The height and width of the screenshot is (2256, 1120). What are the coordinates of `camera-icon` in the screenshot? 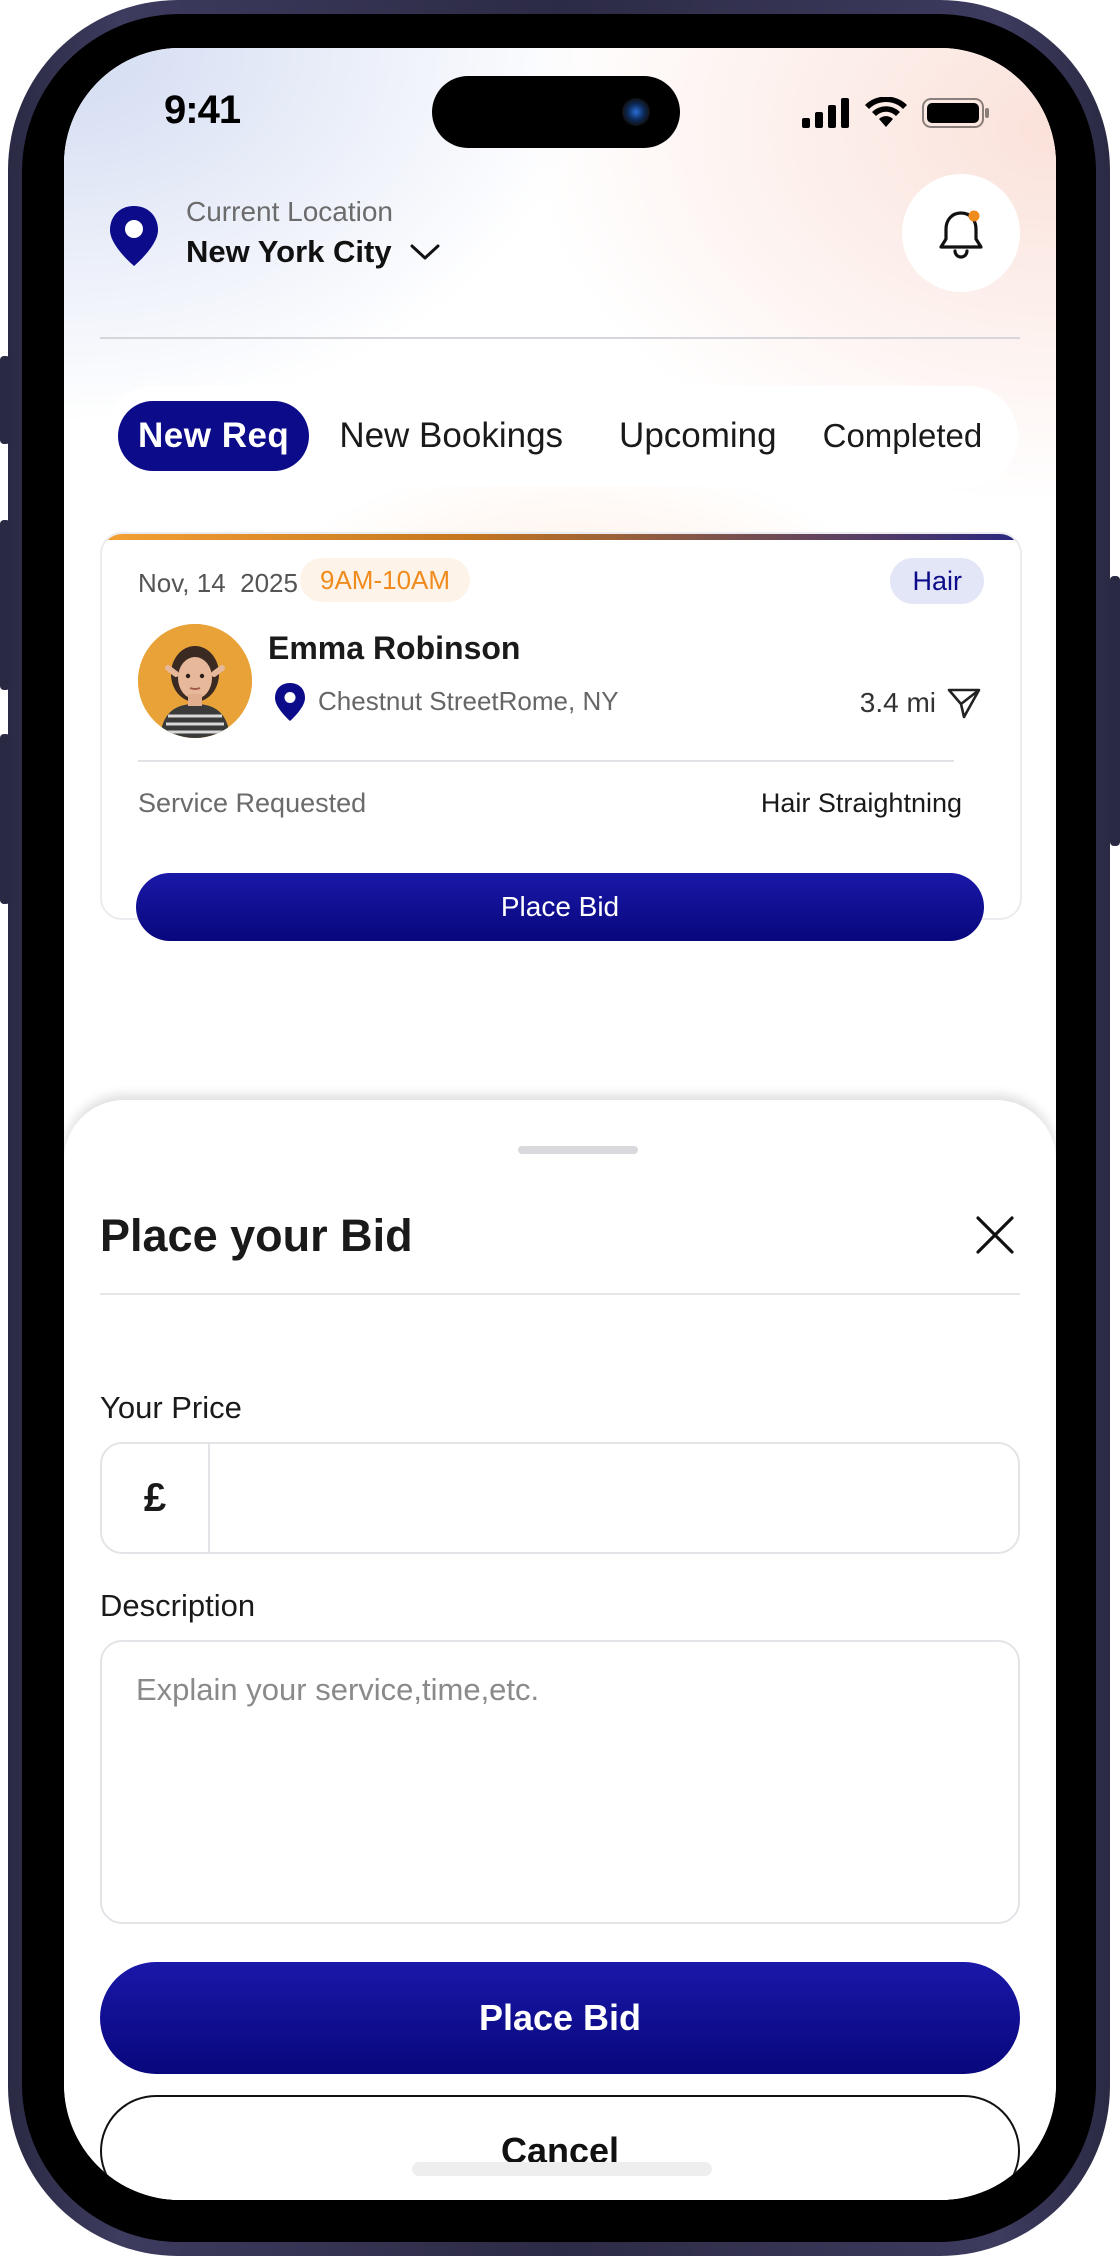 It's located at (636, 112).